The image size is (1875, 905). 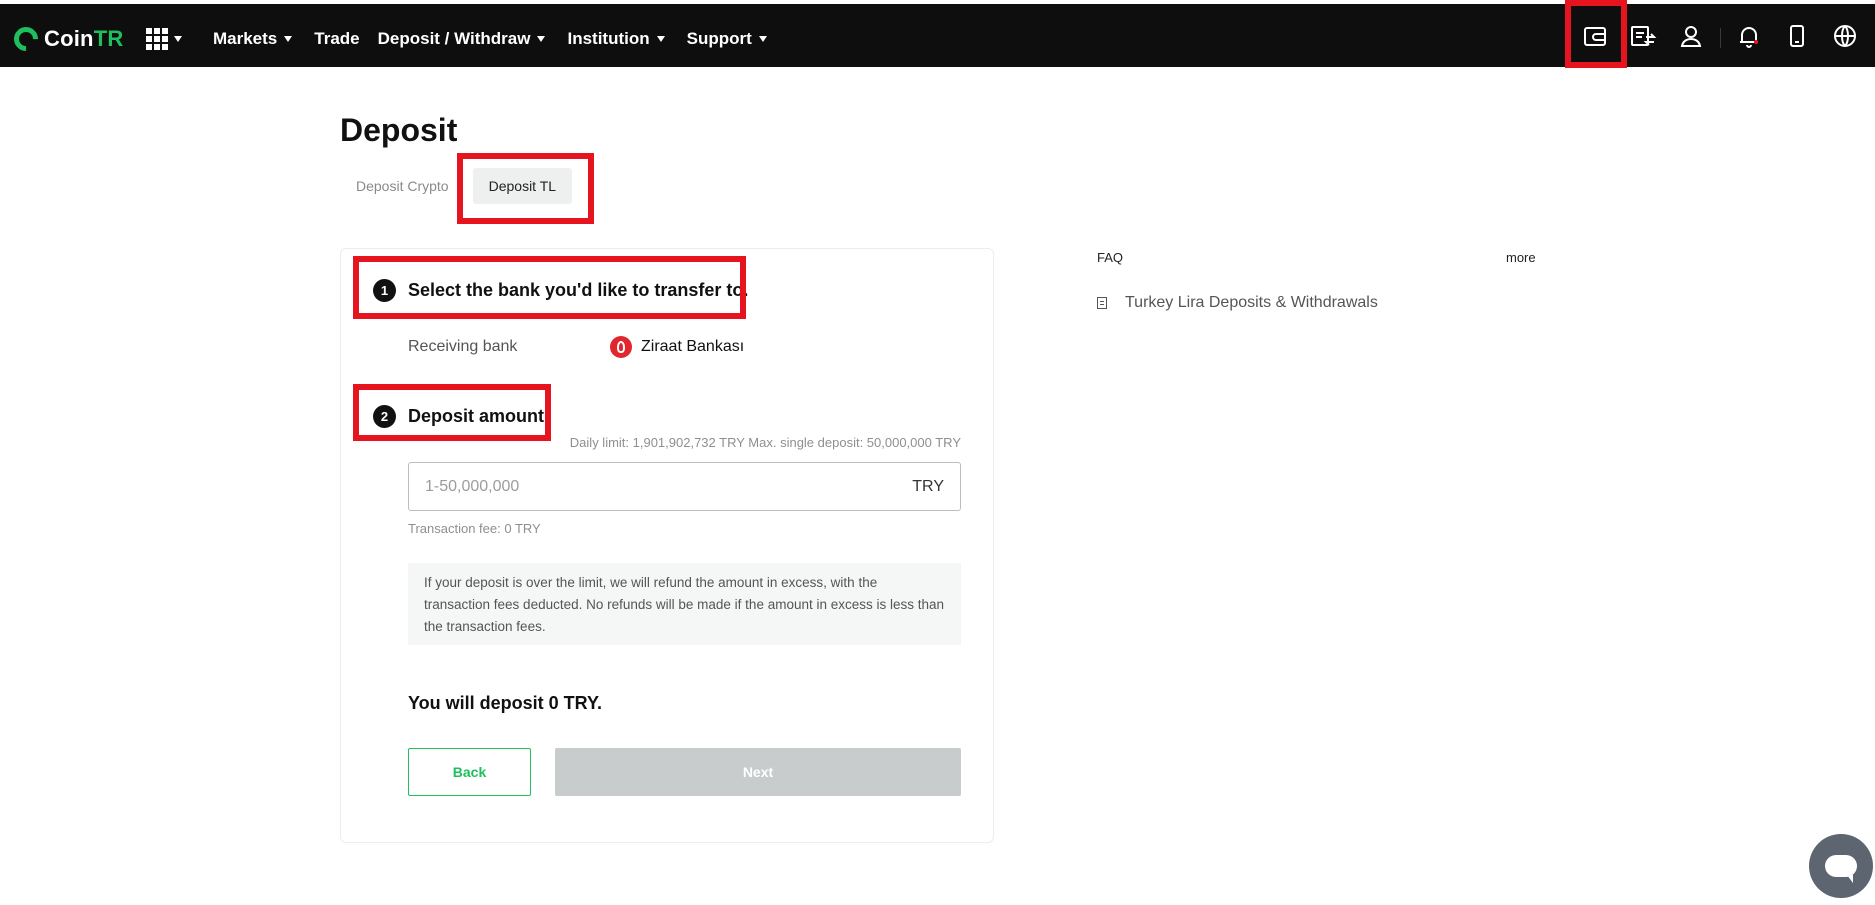 What do you see at coordinates (462, 39) in the screenshot?
I see `nav-deposit-withdraw: Deposit / Withdraw` at bounding box center [462, 39].